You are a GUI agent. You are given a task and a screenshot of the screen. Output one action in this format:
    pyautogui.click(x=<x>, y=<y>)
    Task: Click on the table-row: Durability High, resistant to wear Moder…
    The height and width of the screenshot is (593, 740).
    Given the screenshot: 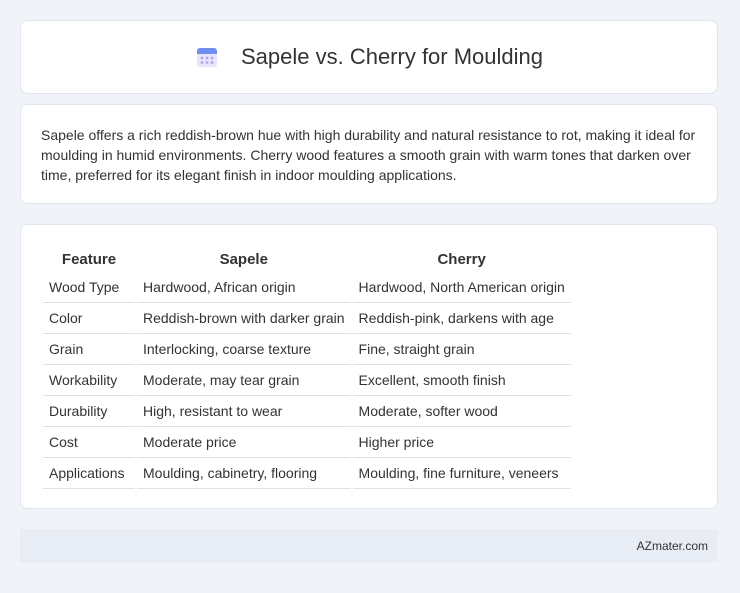 What is the action you would take?
    pyautogui.click(x=307, y=411)
    